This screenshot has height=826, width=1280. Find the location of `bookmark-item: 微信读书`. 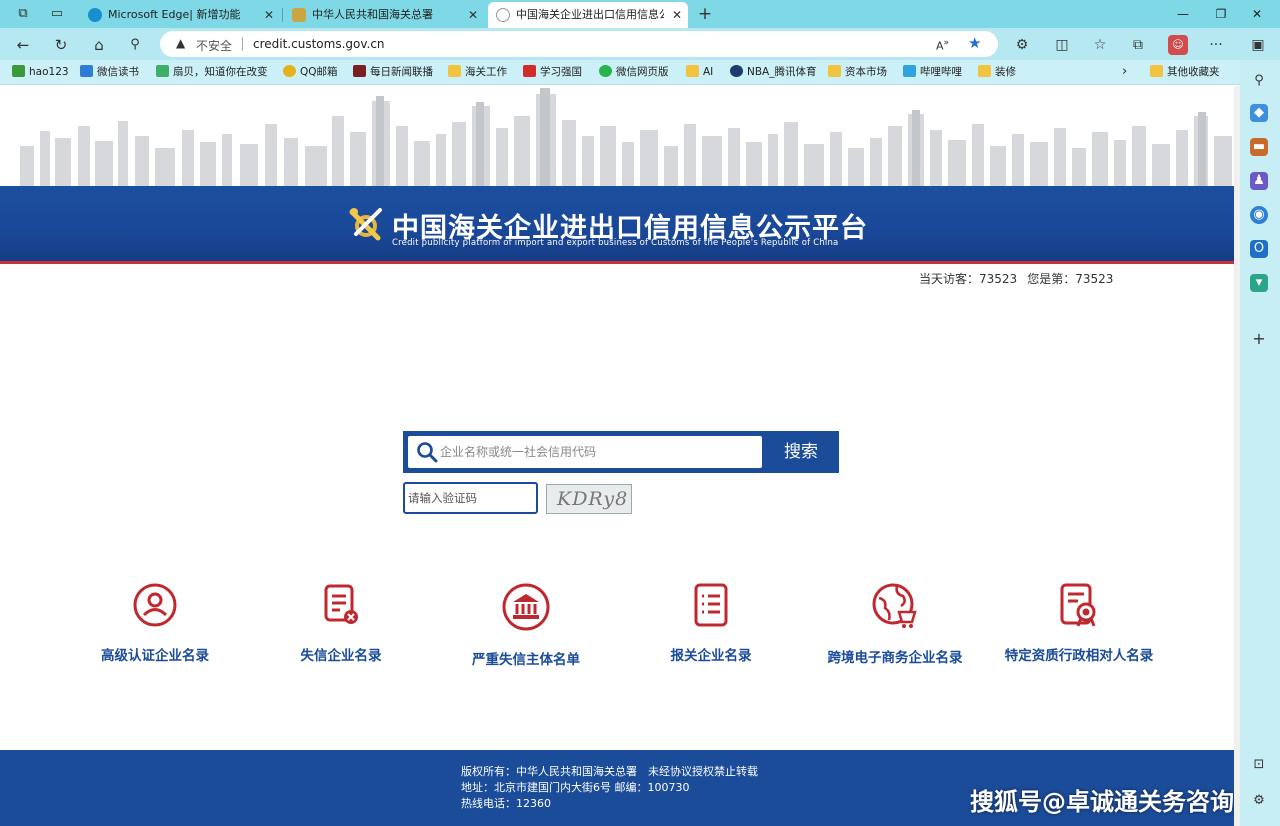

bookmark-item: 微信读书 is located at coordinates (109, 72).